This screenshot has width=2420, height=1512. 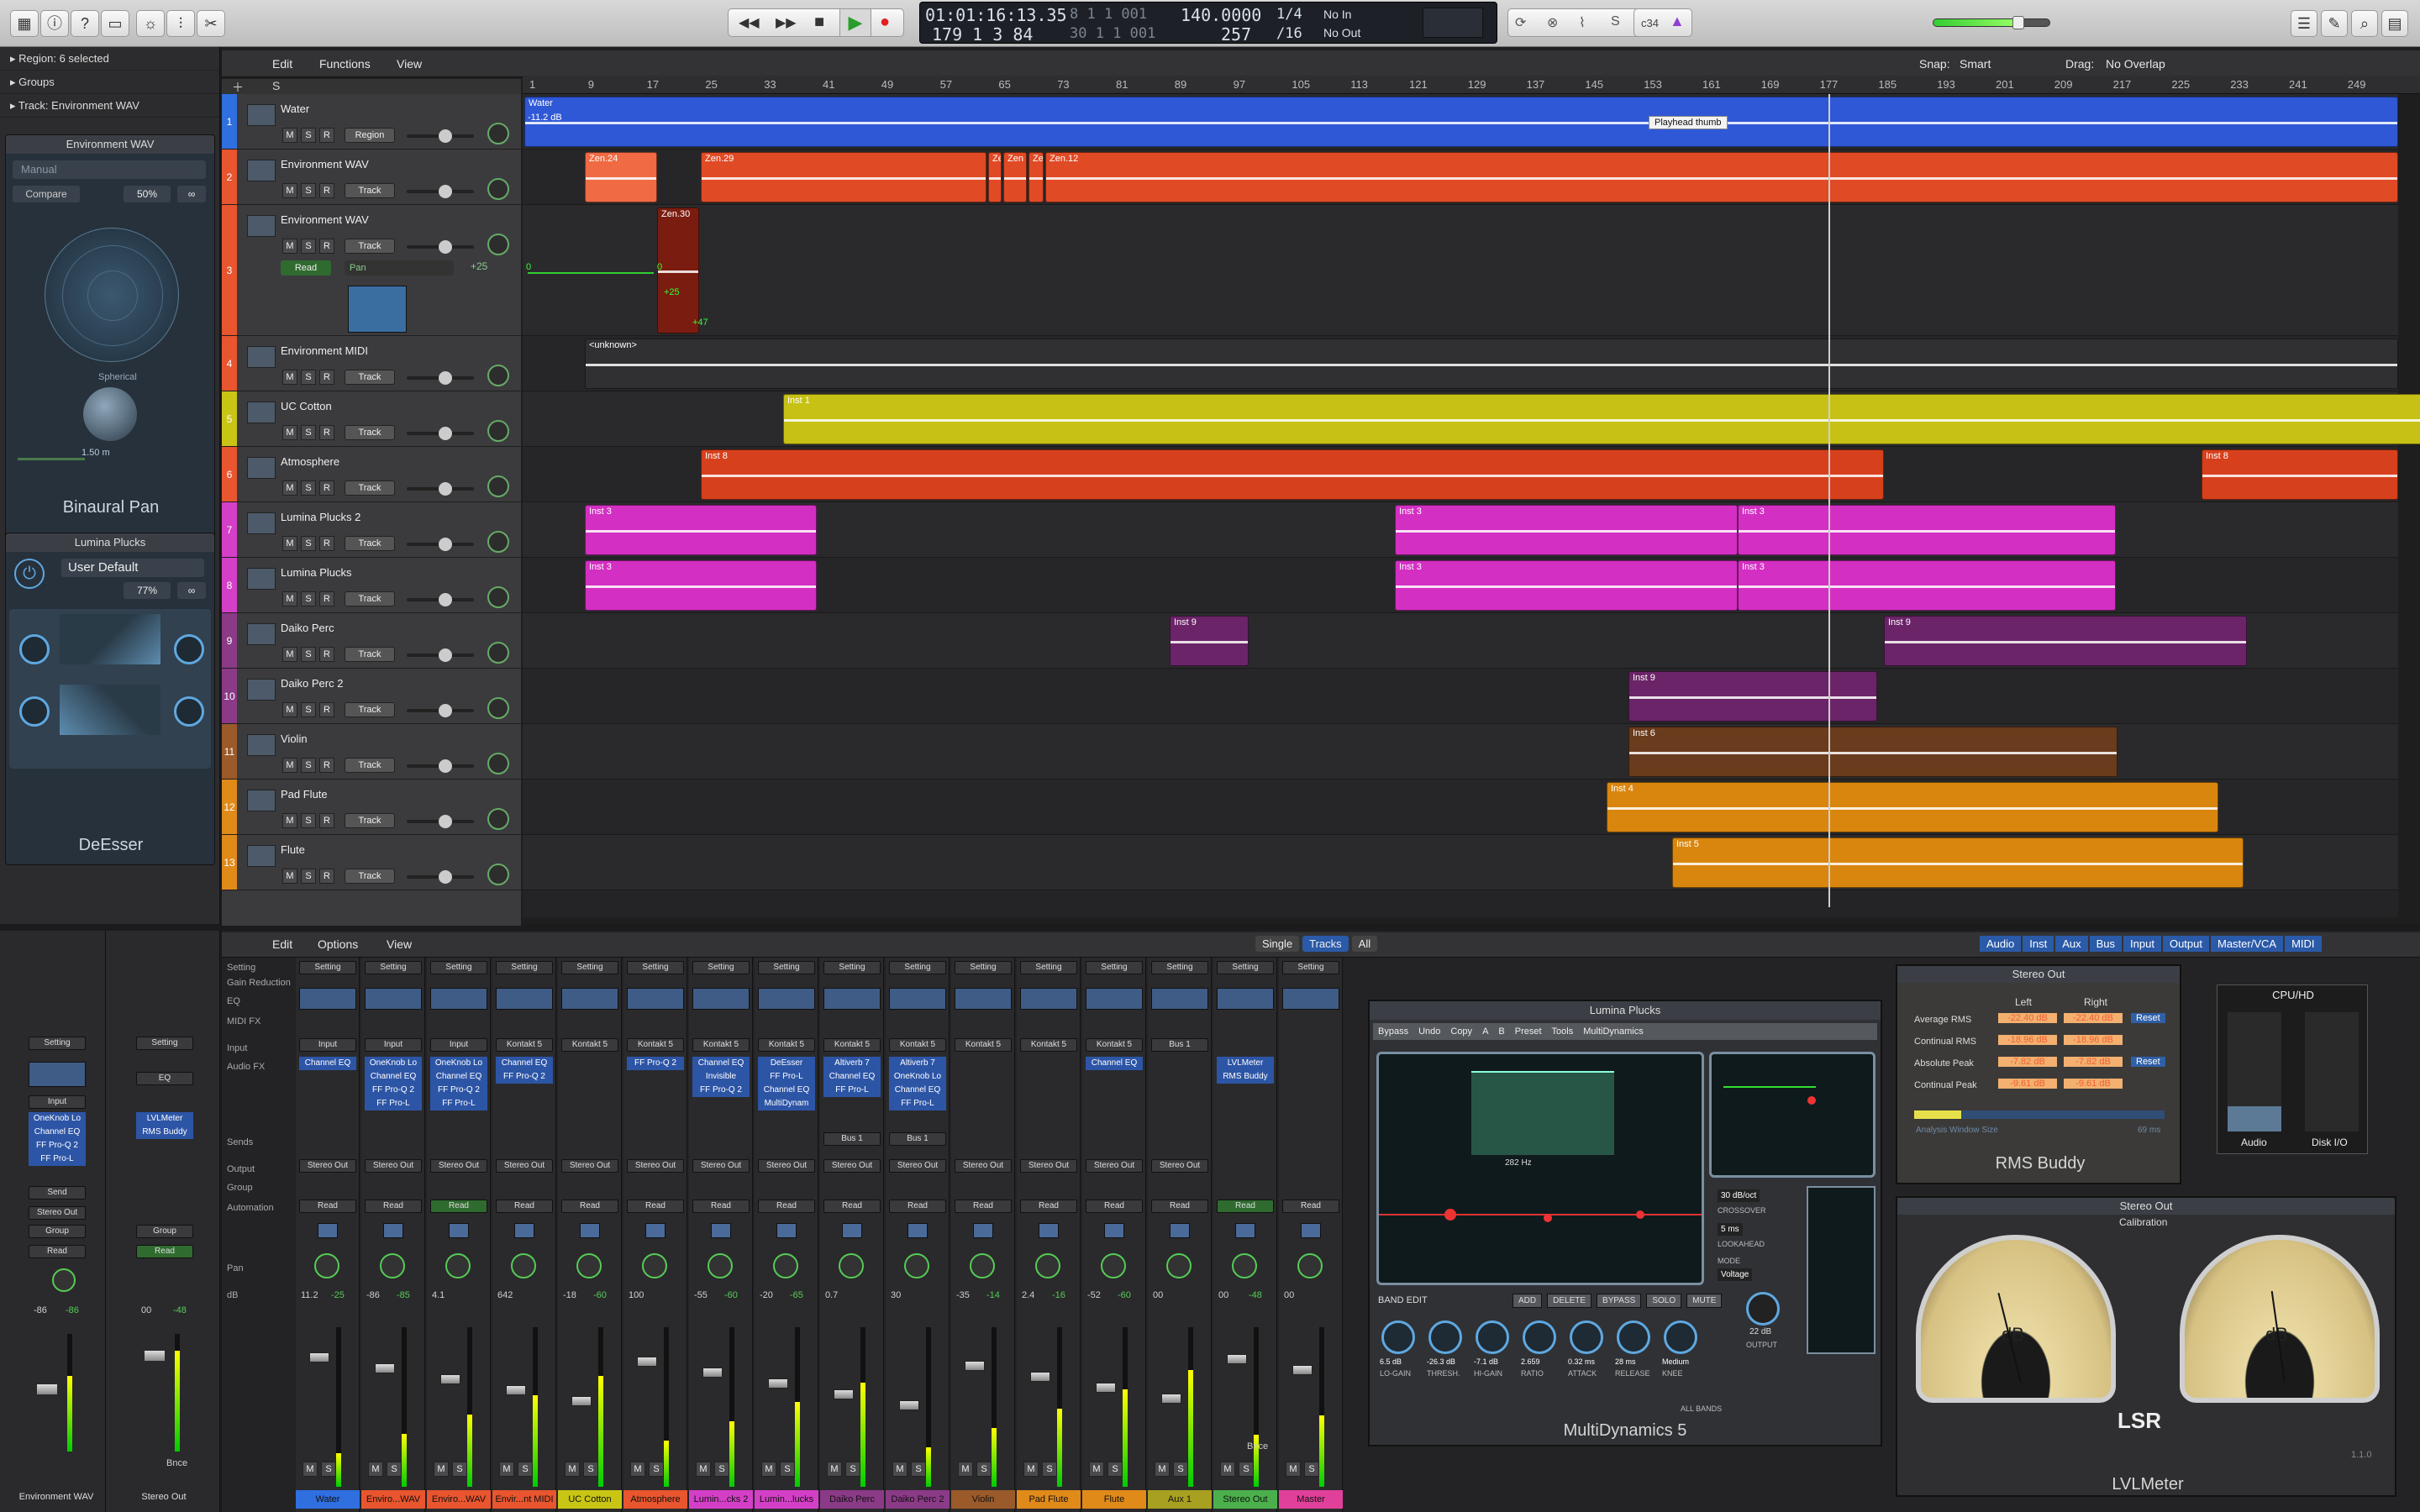 I want to click on region-inst9b: Inst 9, so click(x=2065, y=641).